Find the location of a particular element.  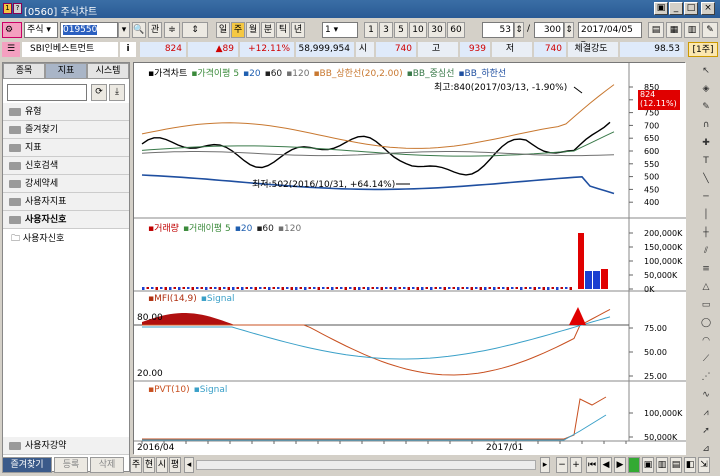

interval-5: 5 is located at coordinates (401, 30).